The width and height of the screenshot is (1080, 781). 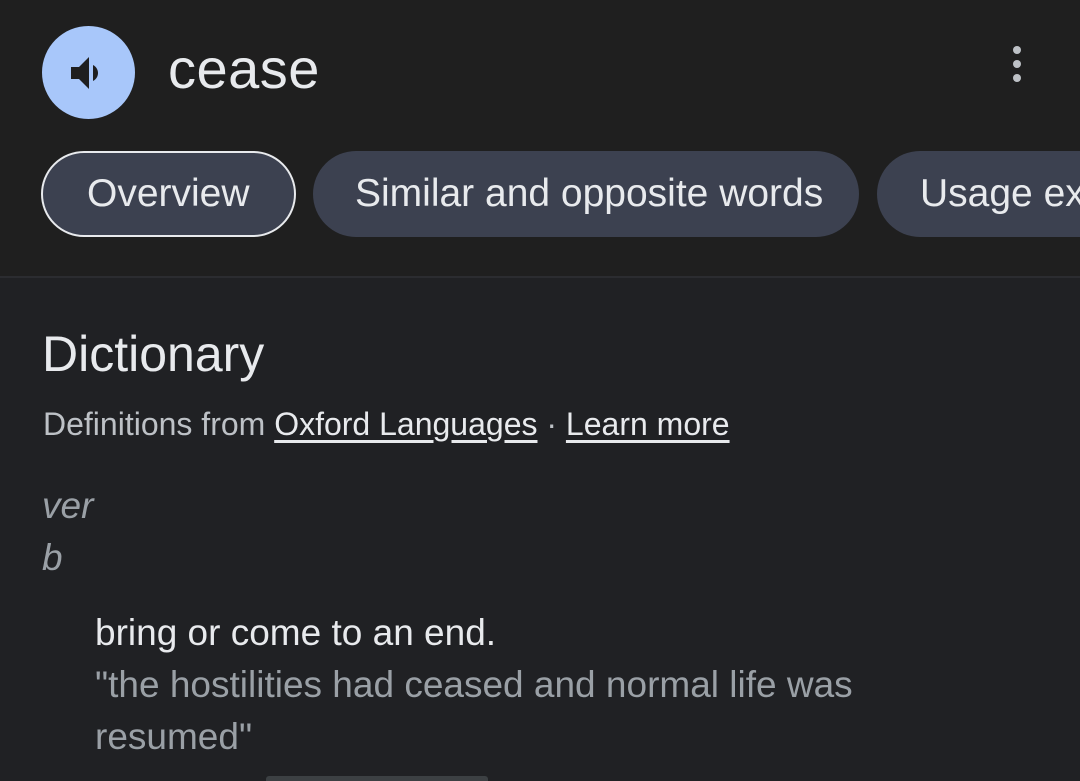 What do you see at coordinates (586, 194) in the screenshot?
I see `tab-similar-and-opposite-words: Similar and opposite words` at bounding box center [586, 194].